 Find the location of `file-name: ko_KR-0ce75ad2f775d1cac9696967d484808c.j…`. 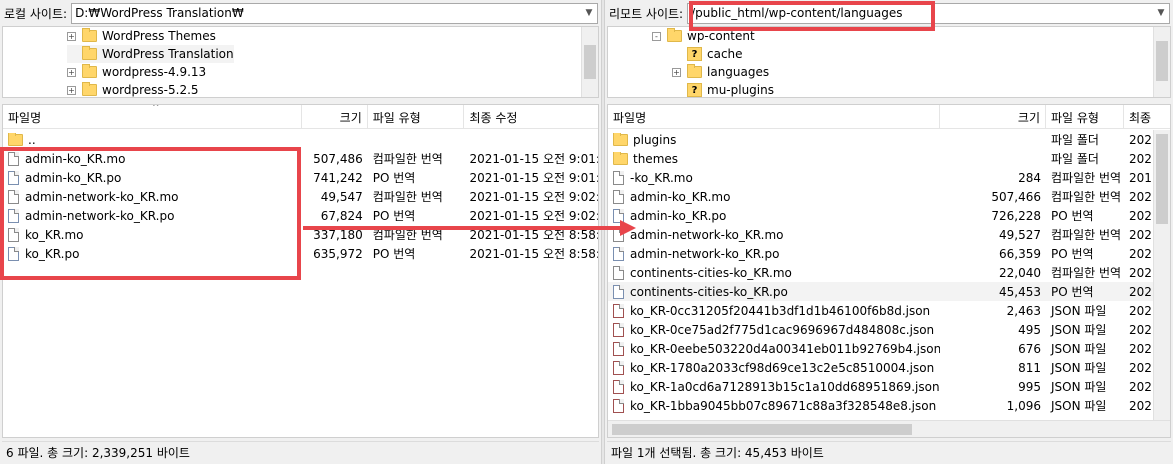

file-name: ko_KR-0ce75ad2f775d1cac9696967d484808c.j… is located at coordinates (782, 329).